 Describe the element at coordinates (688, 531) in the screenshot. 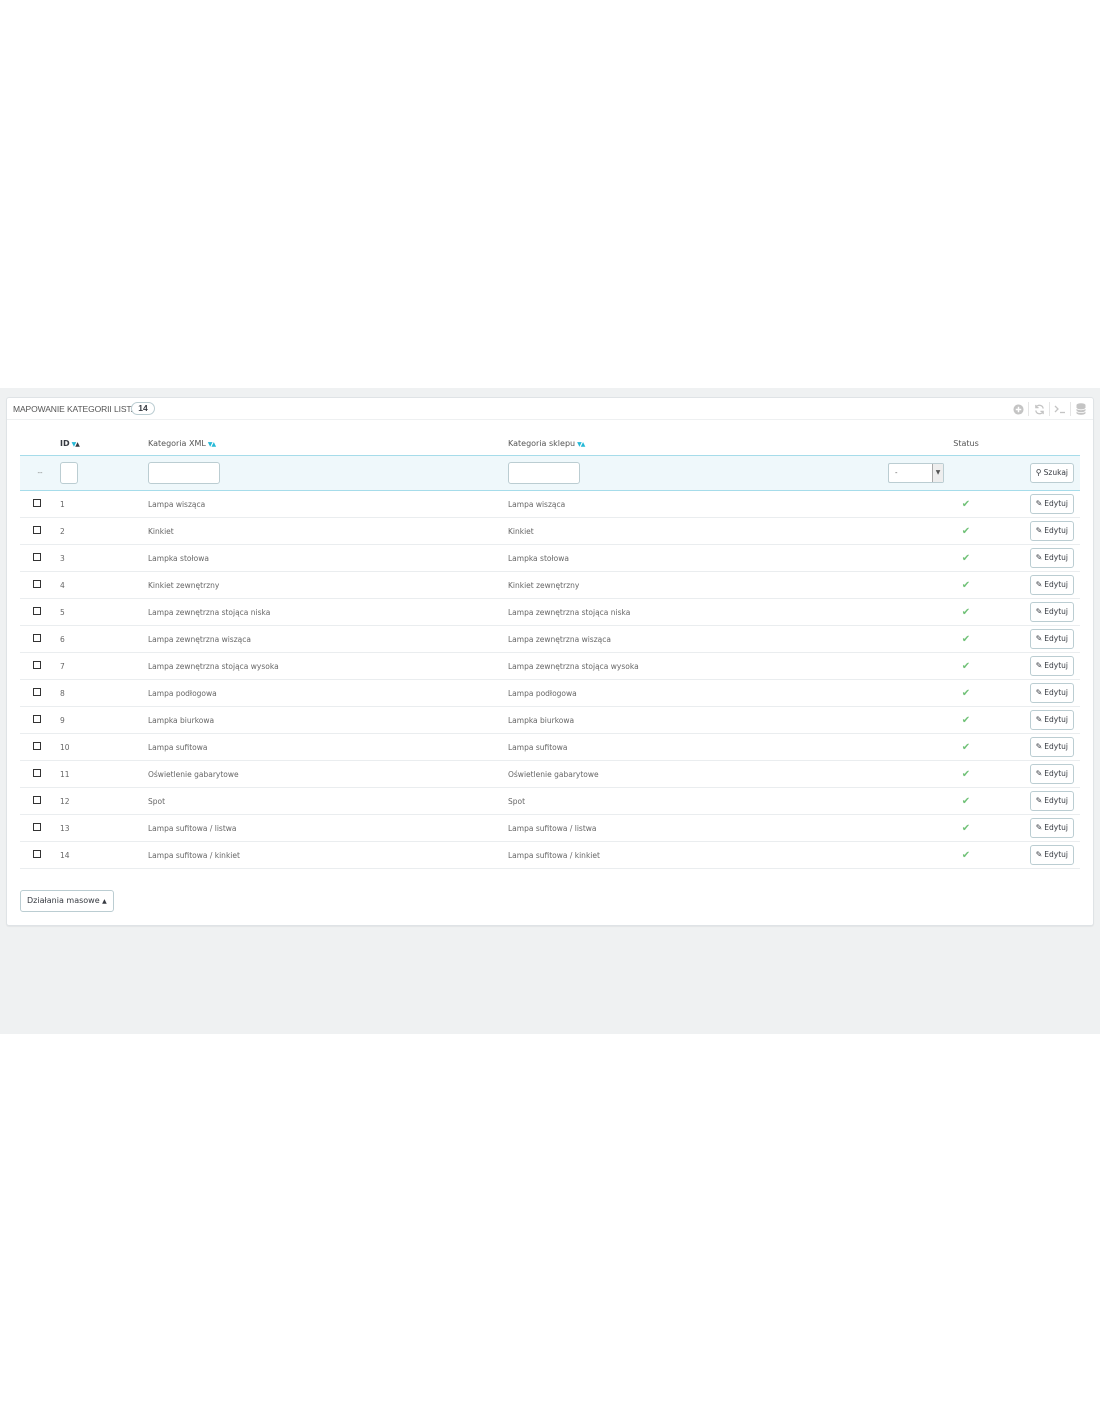

I see `row-shop-category: Kinkiet` at that location.